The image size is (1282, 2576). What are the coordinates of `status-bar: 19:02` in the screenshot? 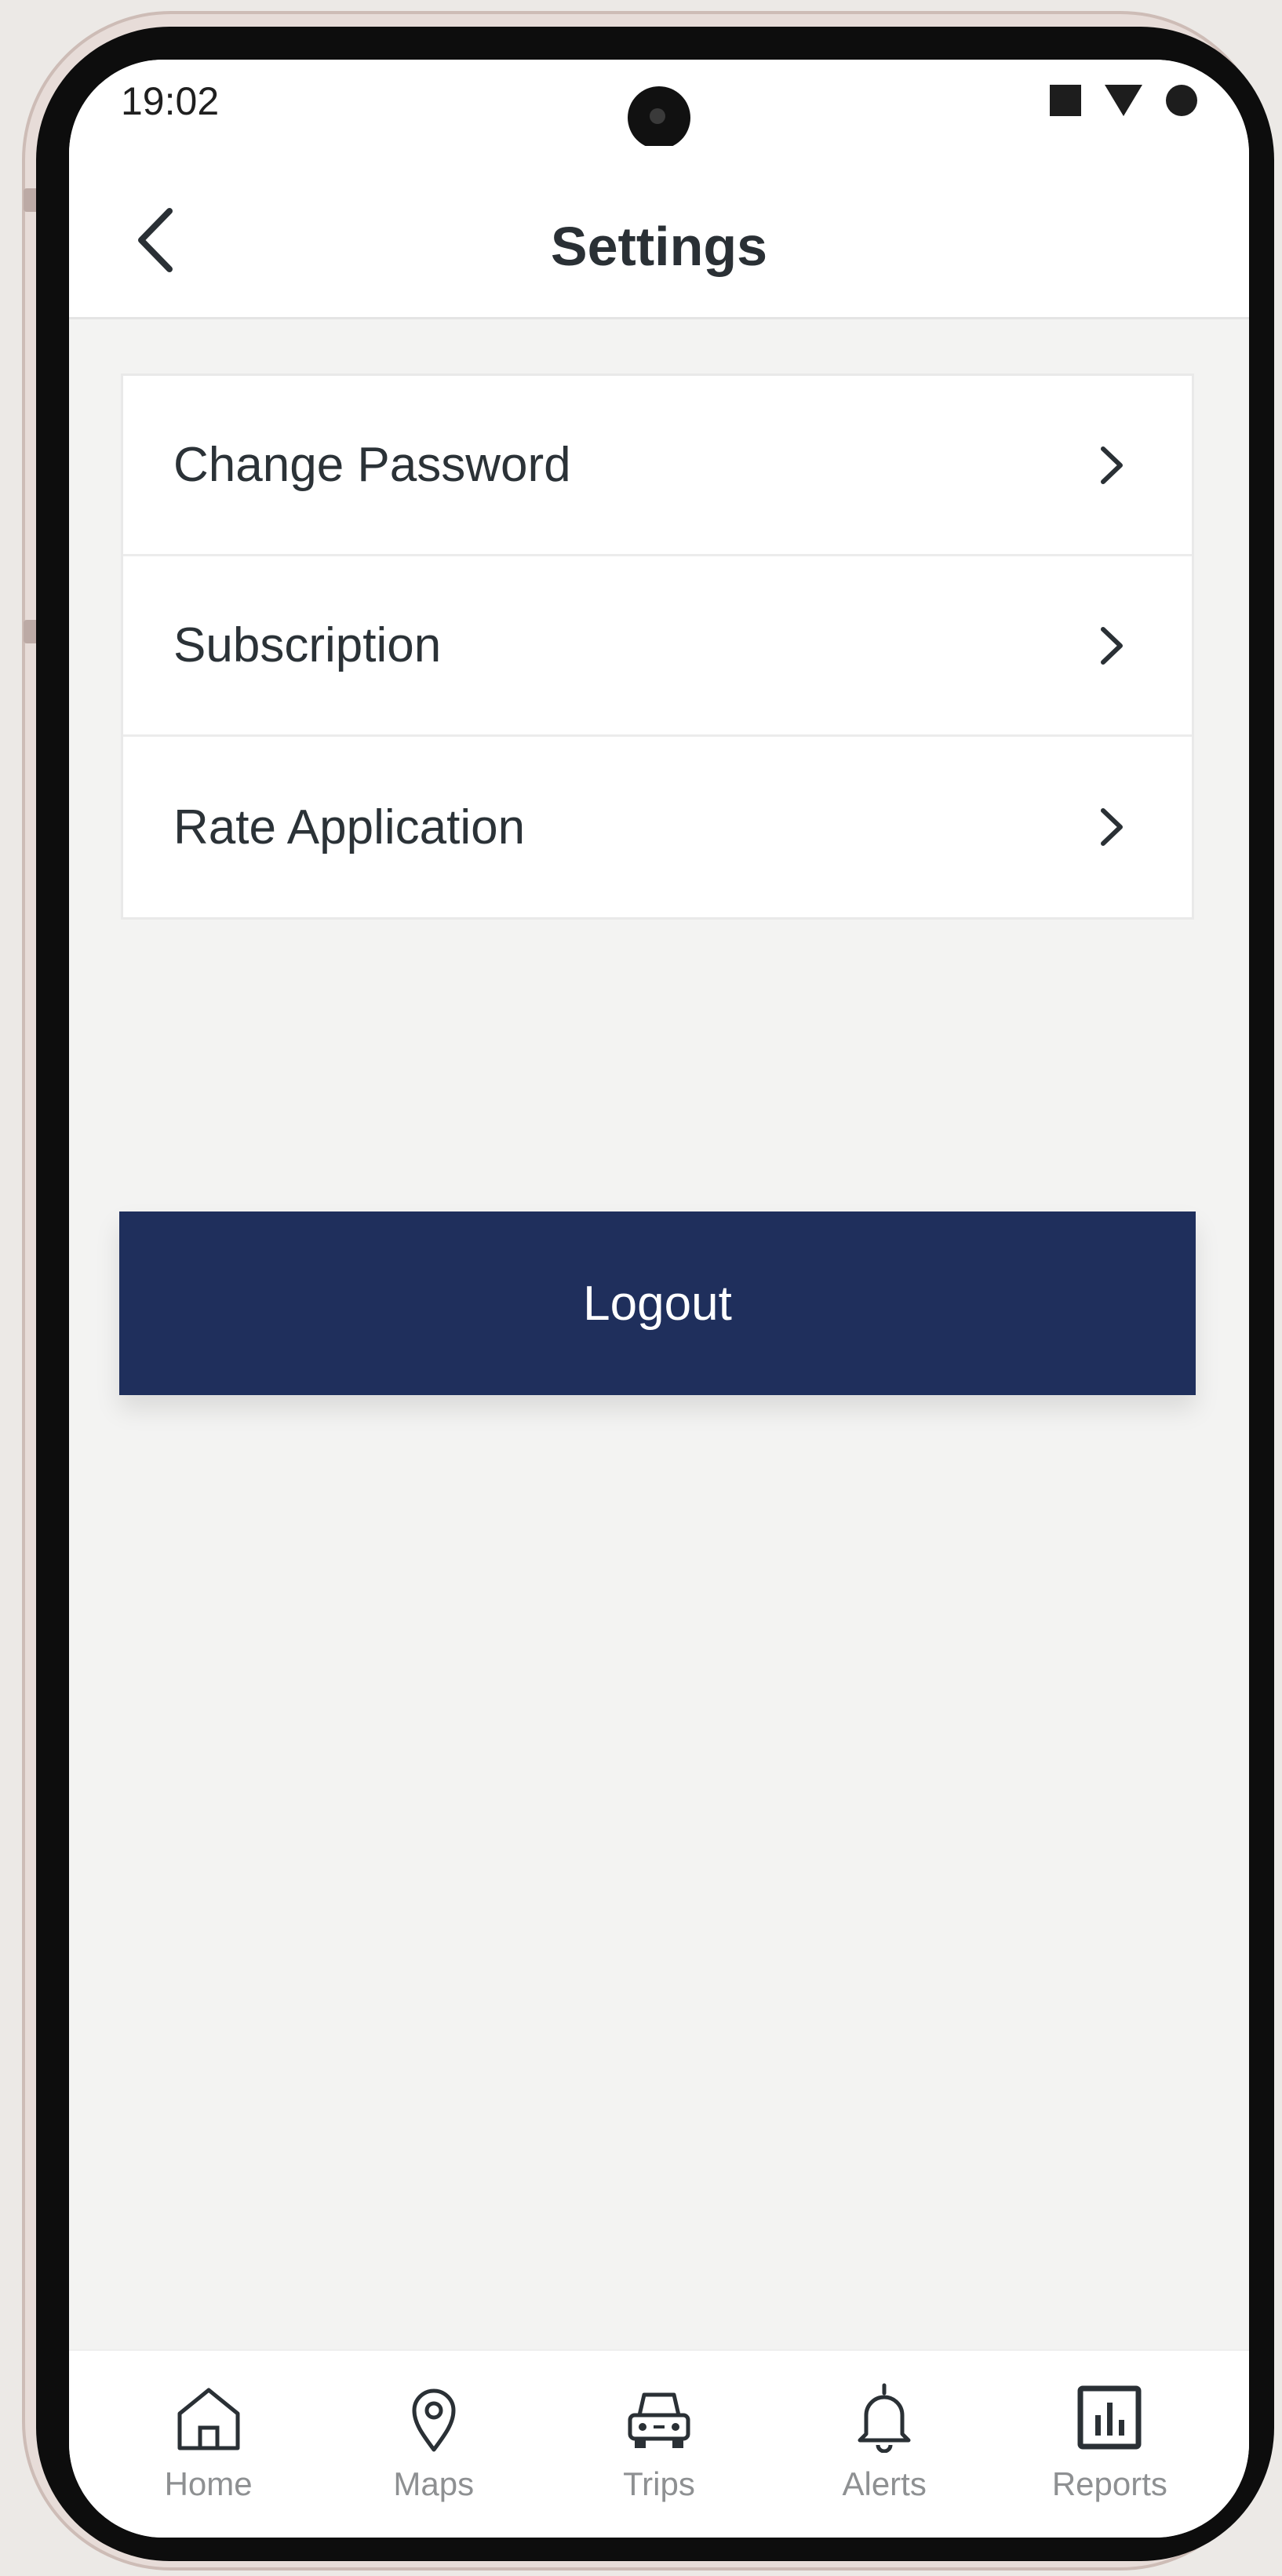 It's located at (659, 104).